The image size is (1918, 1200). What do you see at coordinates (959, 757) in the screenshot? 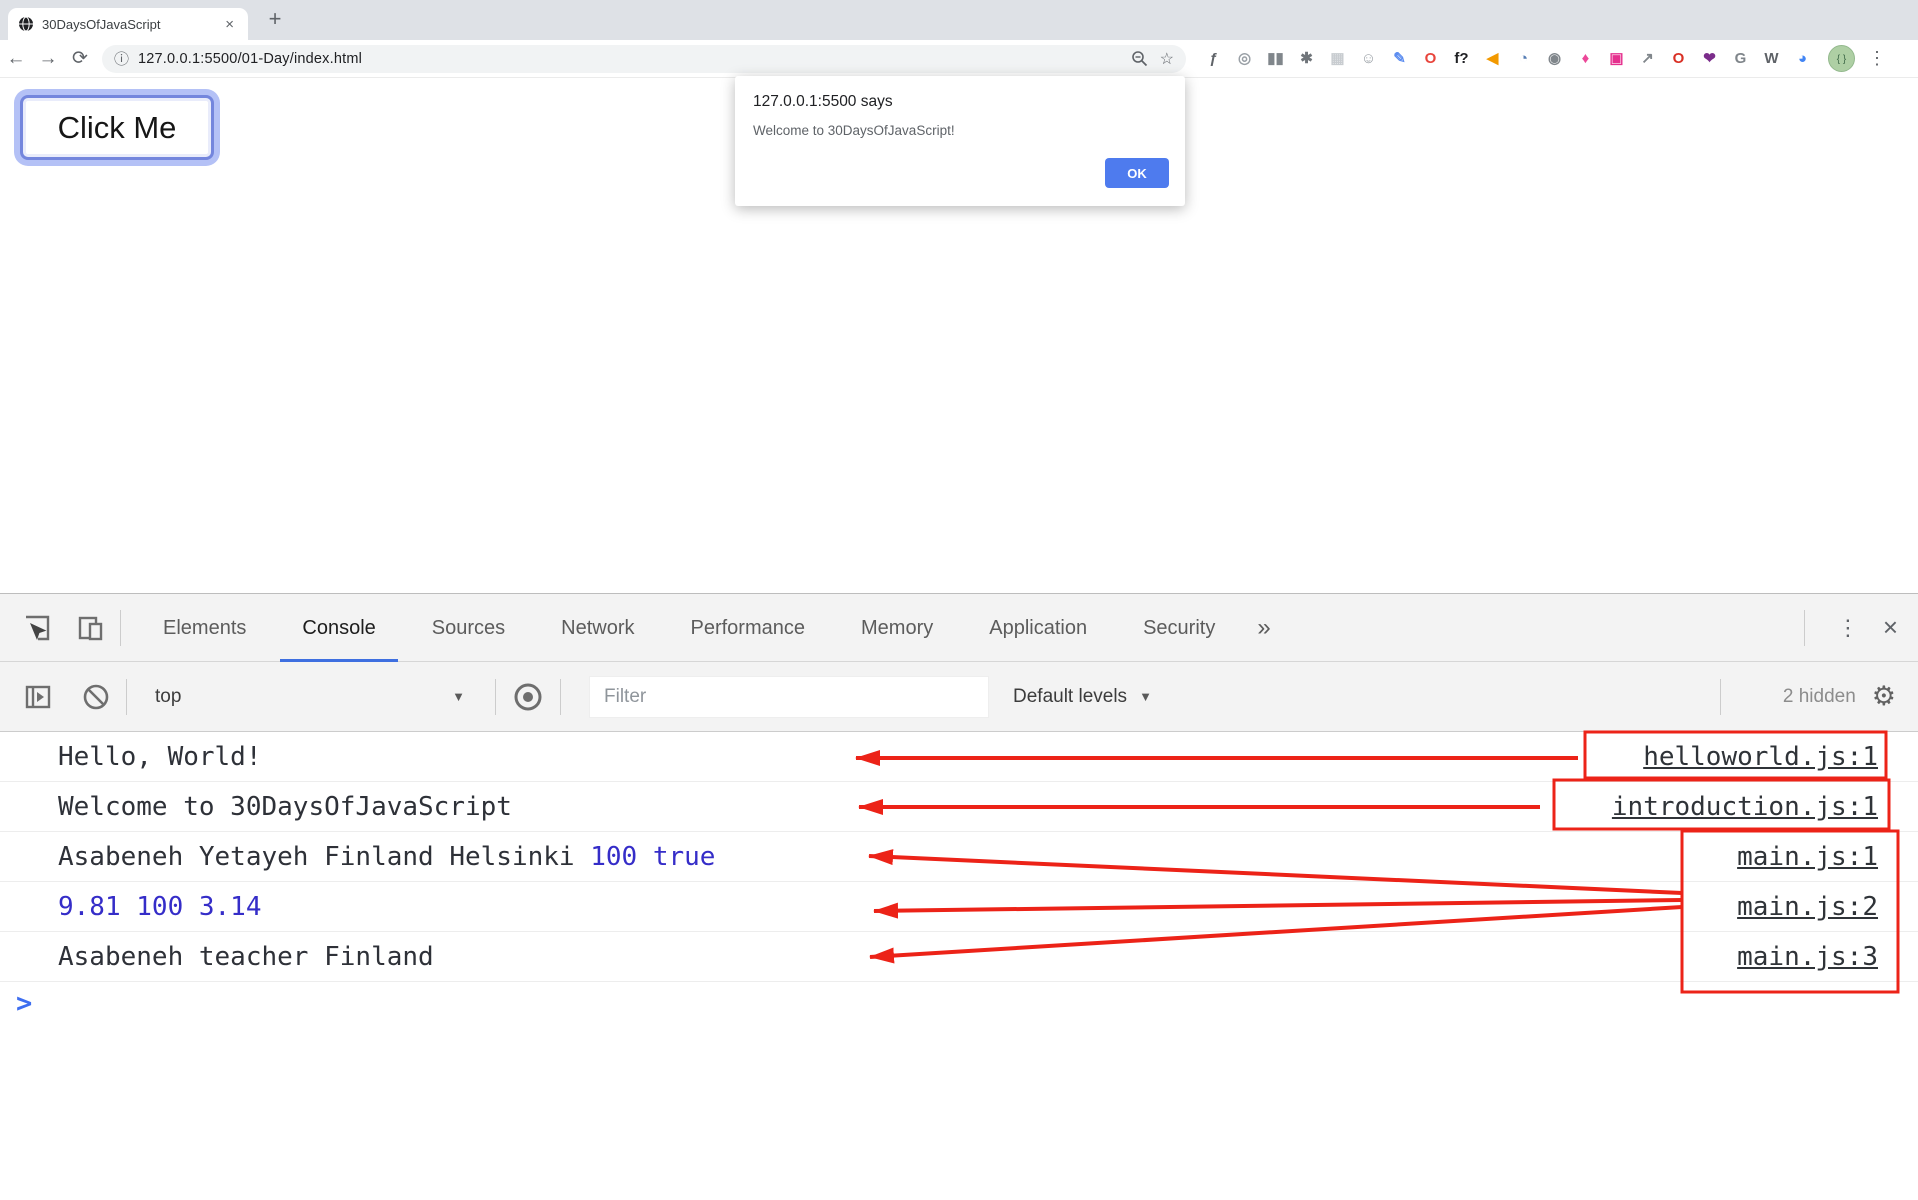
I see `console-log-row: Hello, World! helloworld.js:1` at bounding box center [959, 757].